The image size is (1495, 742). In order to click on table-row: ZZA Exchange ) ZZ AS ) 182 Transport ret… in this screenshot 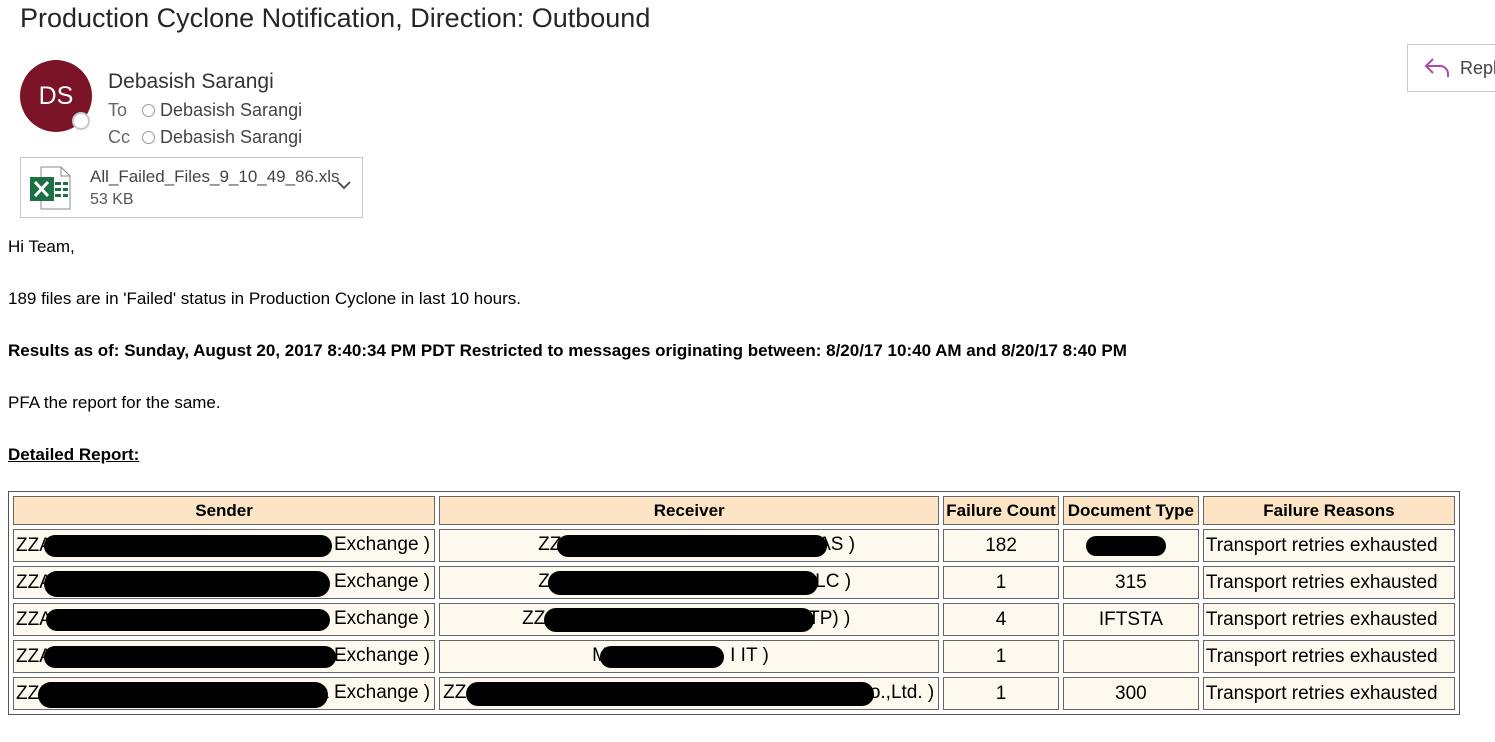, I will do `click(734, 545)`.